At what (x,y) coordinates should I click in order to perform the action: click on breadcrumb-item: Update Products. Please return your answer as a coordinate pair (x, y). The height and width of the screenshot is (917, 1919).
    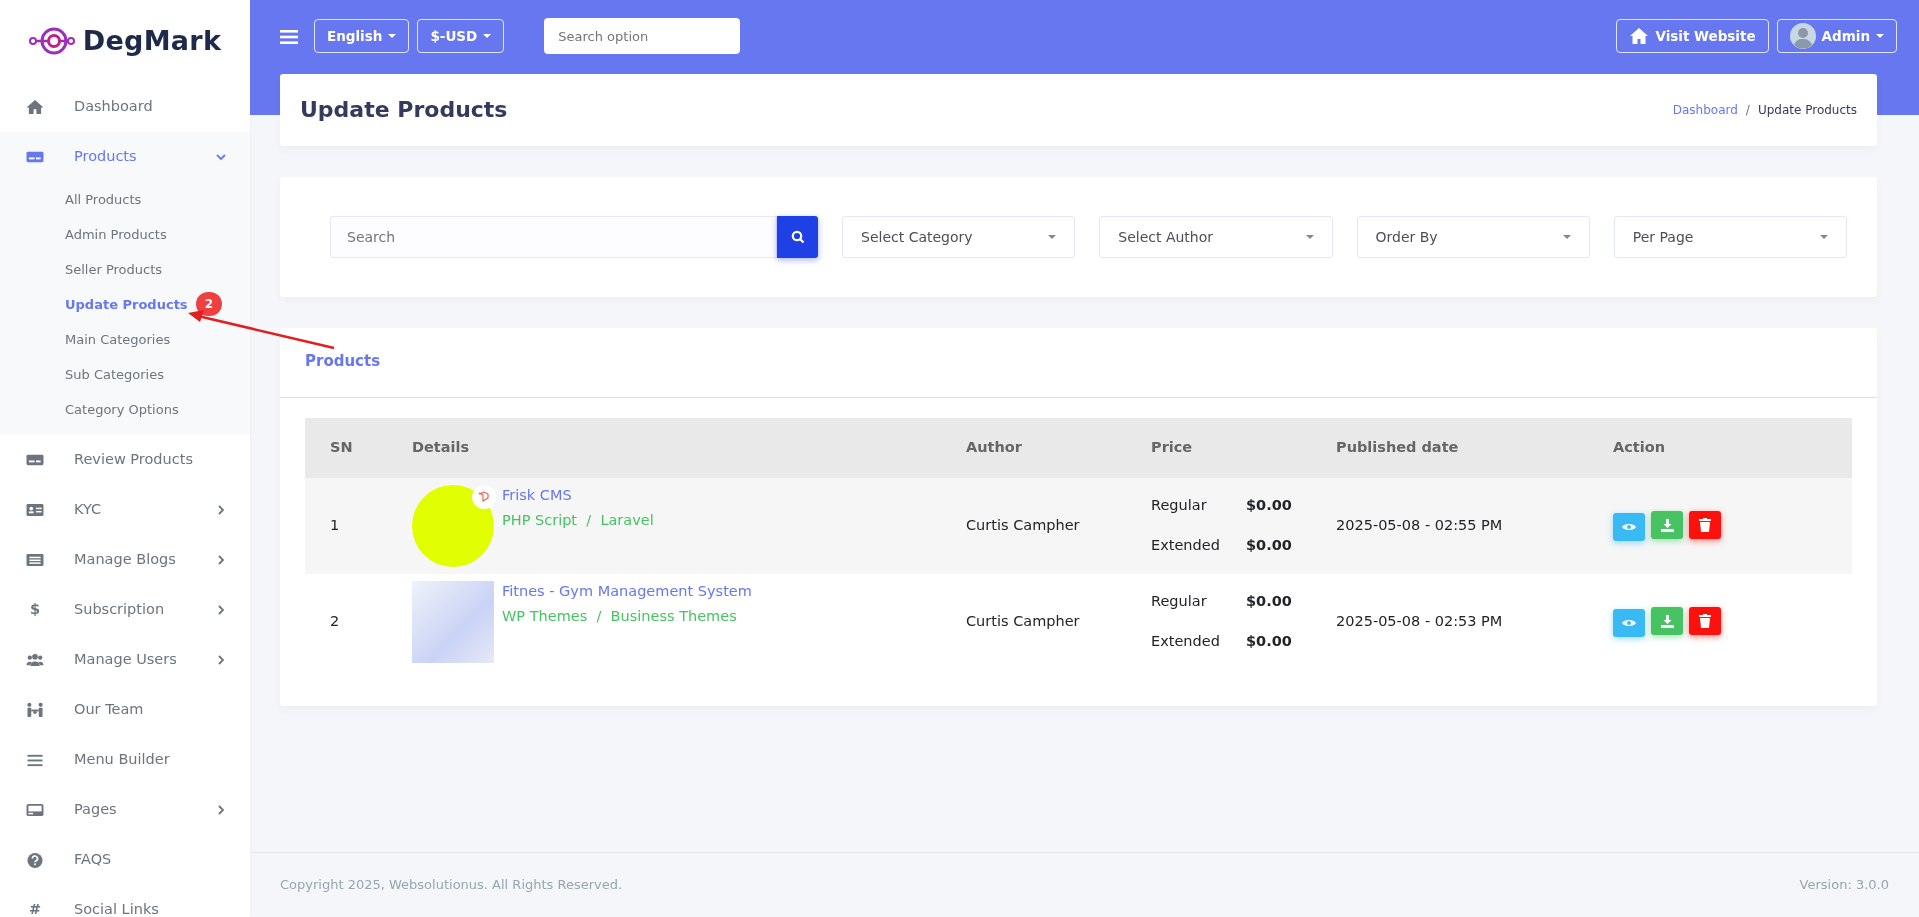
    Looking at the image, I should click on (1807, 110).